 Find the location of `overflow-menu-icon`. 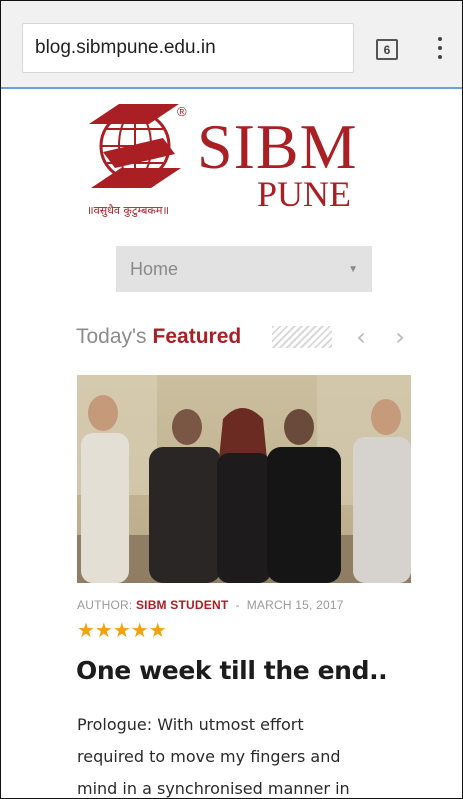

overflow-menu-icon is located at coordinates (440, 48).